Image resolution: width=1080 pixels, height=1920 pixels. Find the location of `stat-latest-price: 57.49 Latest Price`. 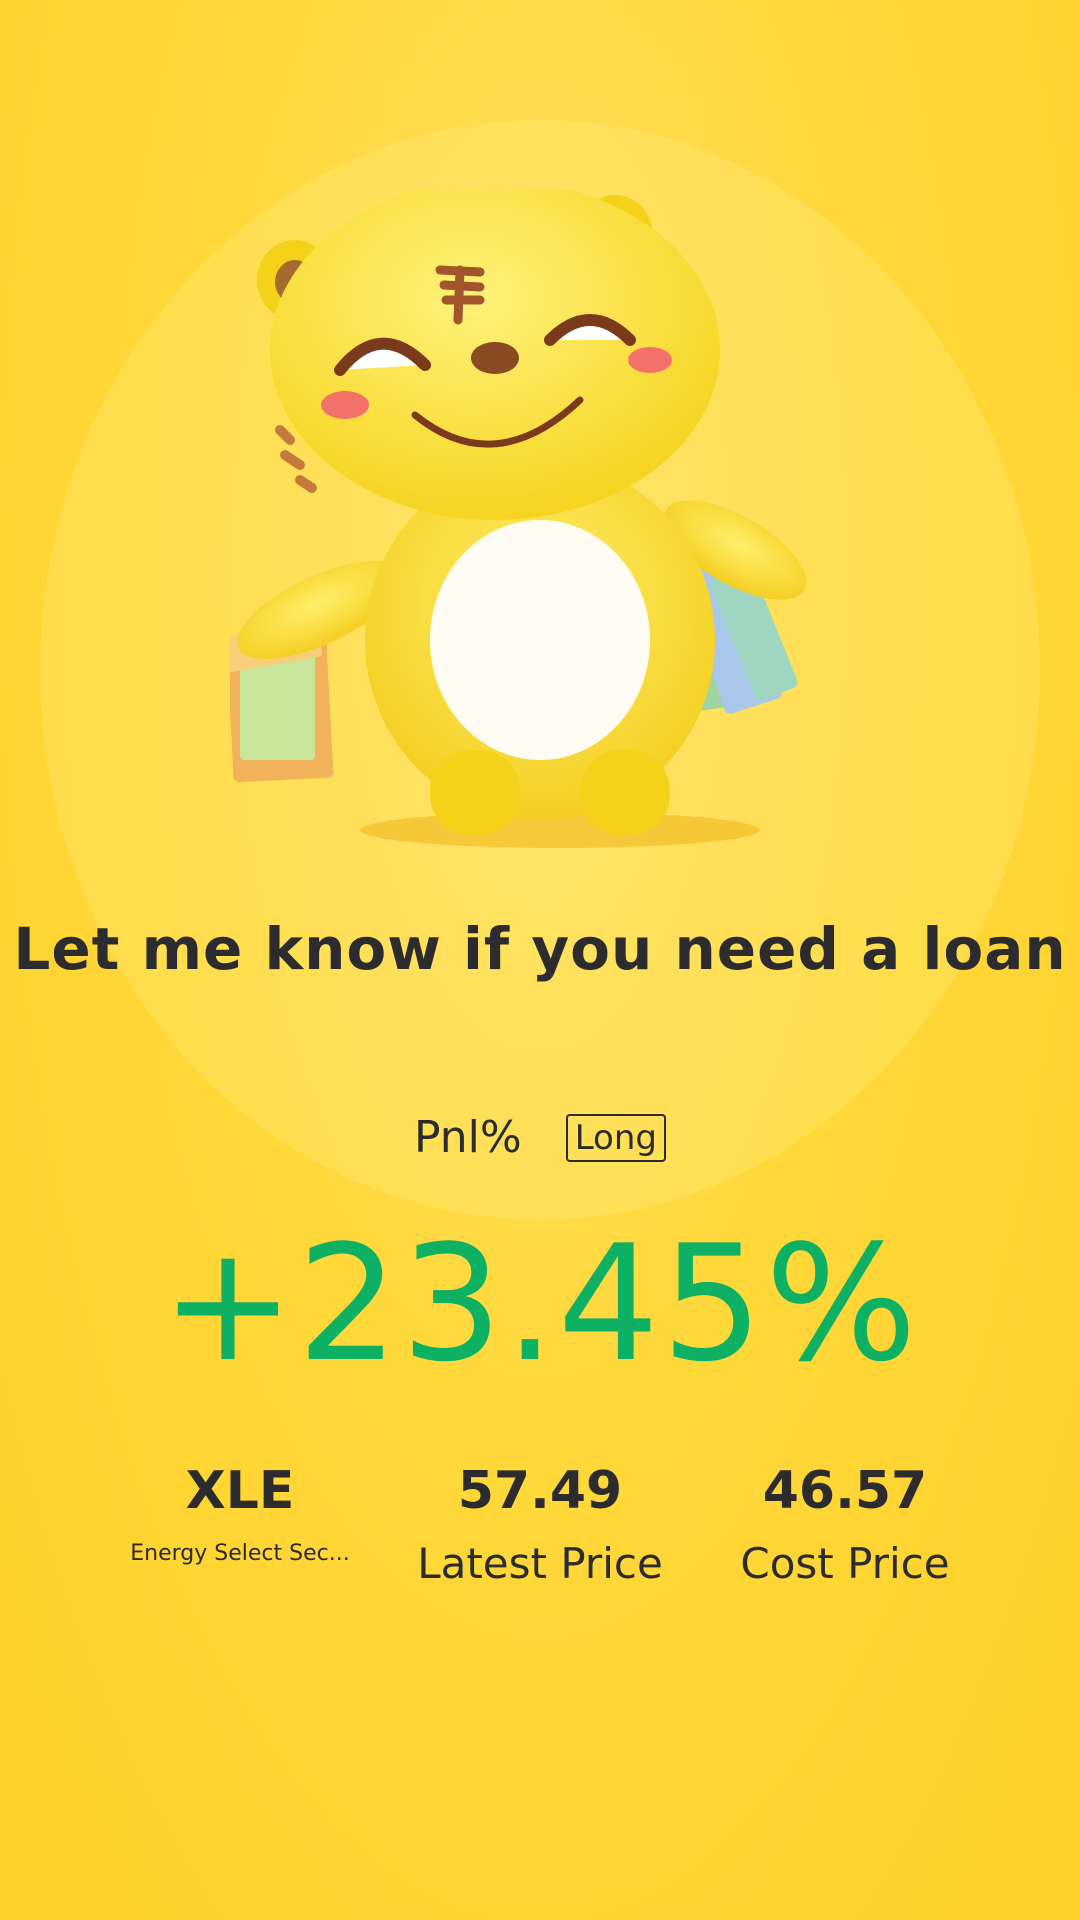

stat-latest-price: 57.49 Latest Price is located at coordinates (540, 1521).